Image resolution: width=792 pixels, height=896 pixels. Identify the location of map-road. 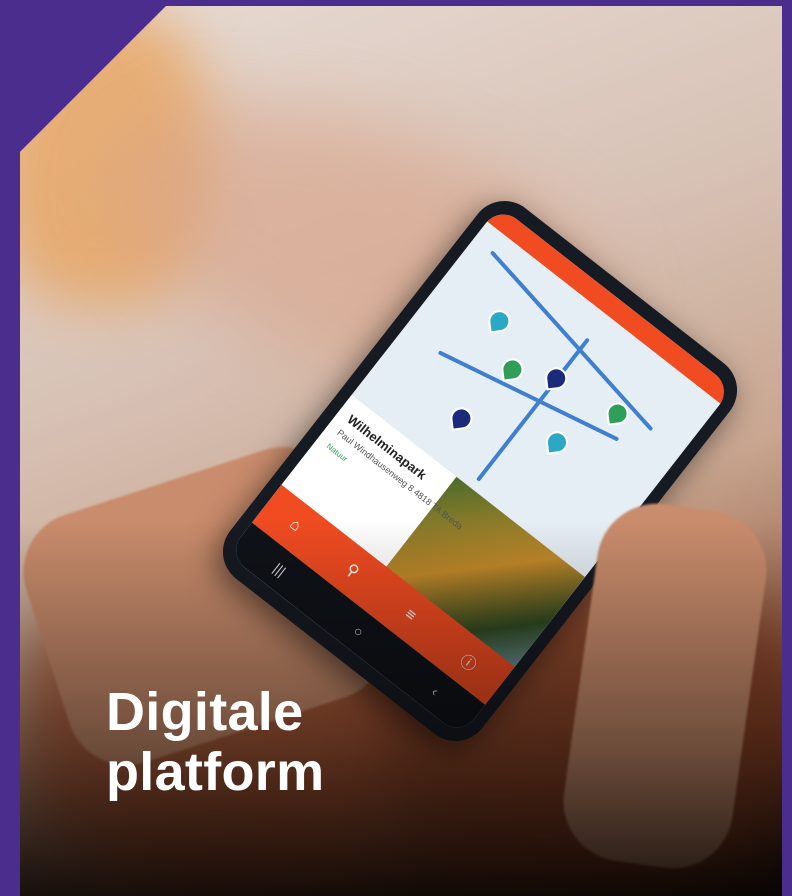
(533, 409).